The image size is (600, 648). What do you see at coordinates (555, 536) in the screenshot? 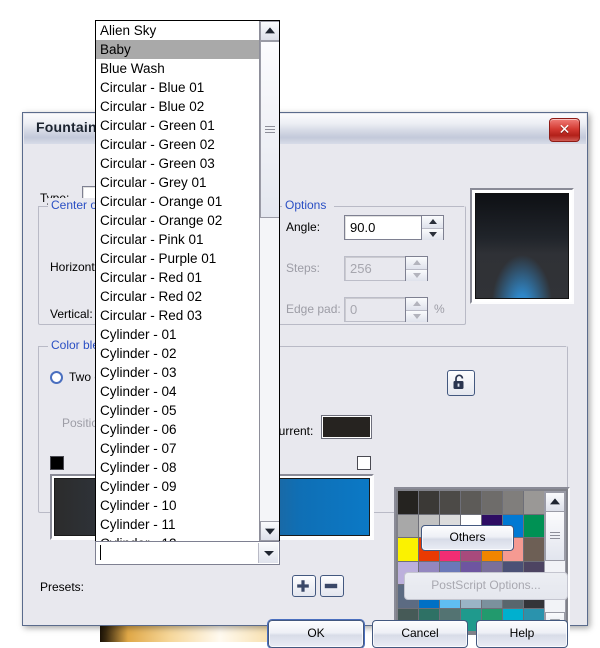
I see `palette-scroll-thumb` at bounding box center [555, 536].